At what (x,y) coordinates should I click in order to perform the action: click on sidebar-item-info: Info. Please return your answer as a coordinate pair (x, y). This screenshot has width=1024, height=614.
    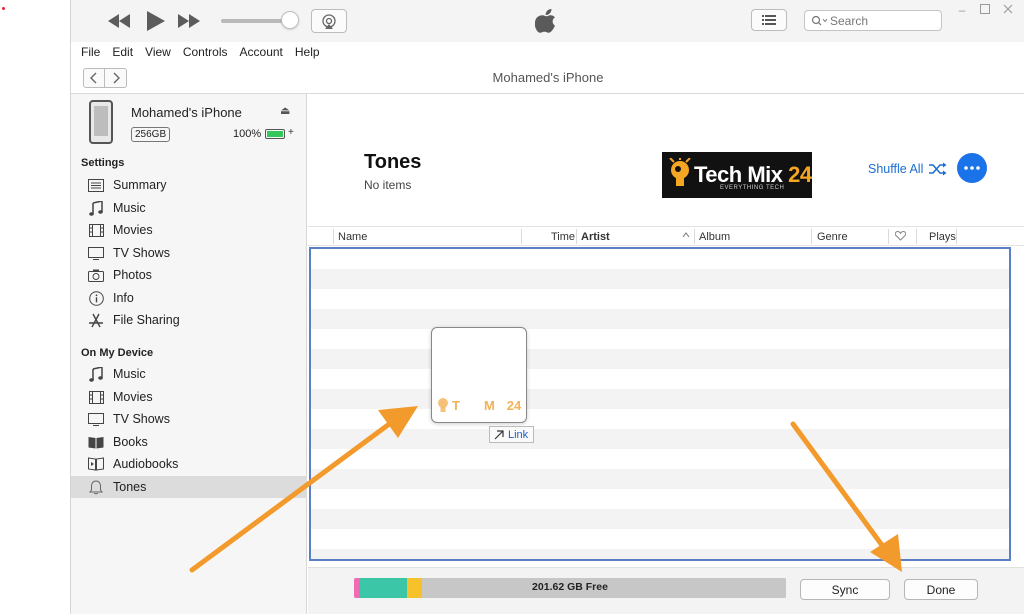
    Looking at the image, I should click on (189, 298).